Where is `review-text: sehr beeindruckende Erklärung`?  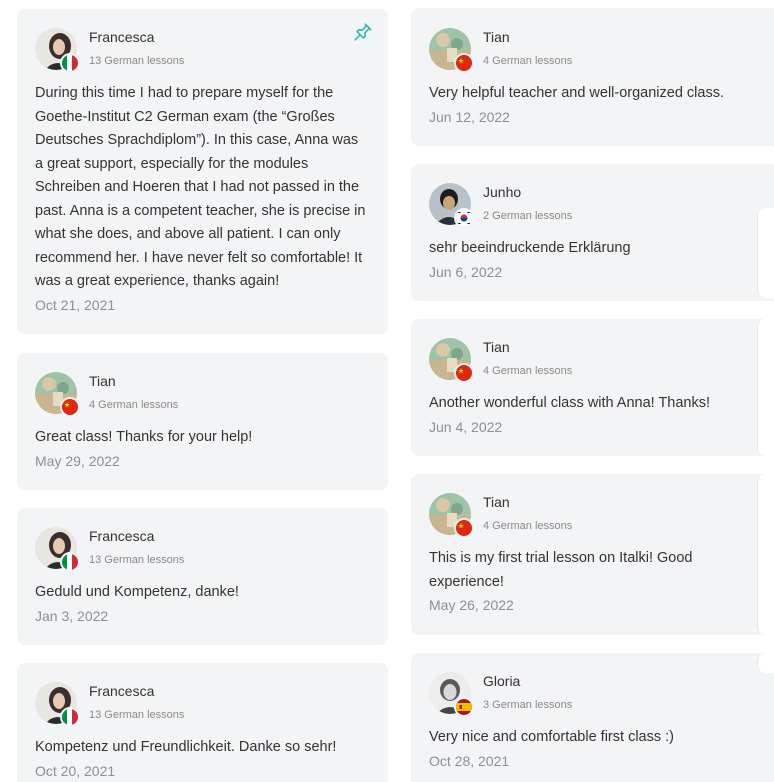
review-text: sehr beeindruckende Erklärung is located at coordinates (530, 248).